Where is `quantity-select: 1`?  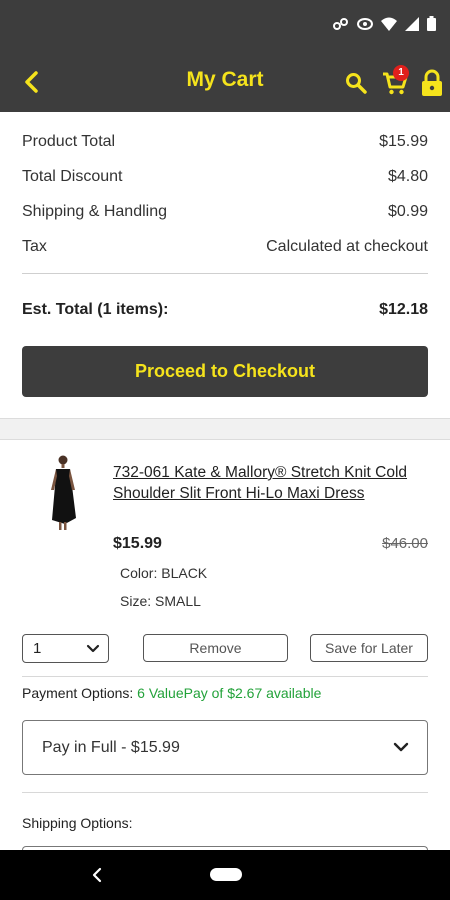
quantity-select: 1 is located at coordinates (65, 648).